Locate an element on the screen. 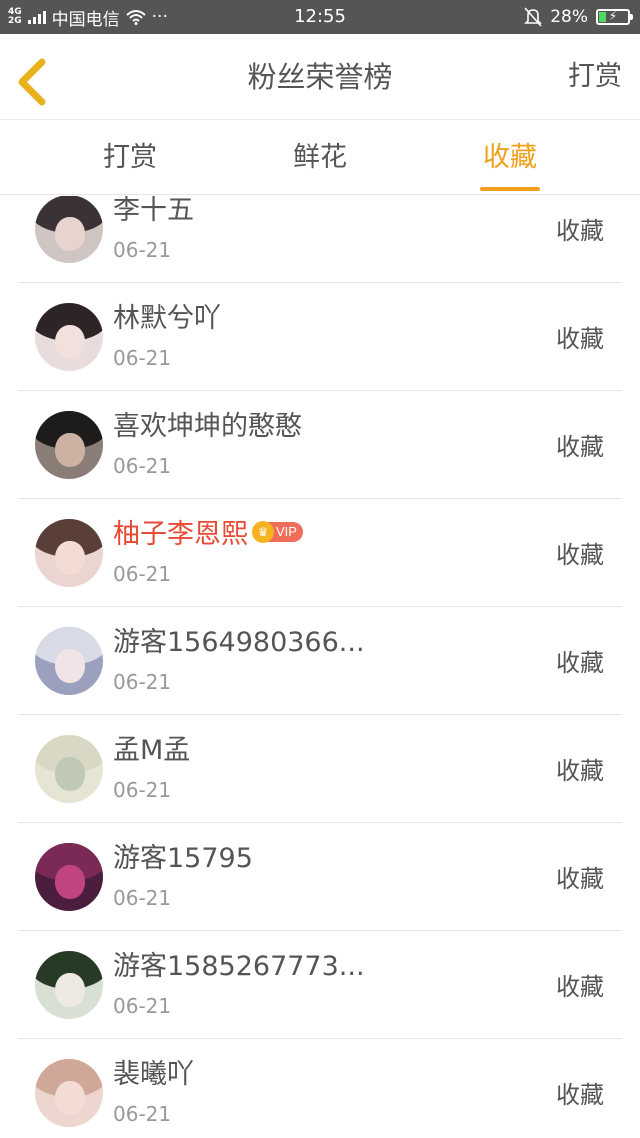  reward-button: 打赏 is located at coordinates (595, 77).